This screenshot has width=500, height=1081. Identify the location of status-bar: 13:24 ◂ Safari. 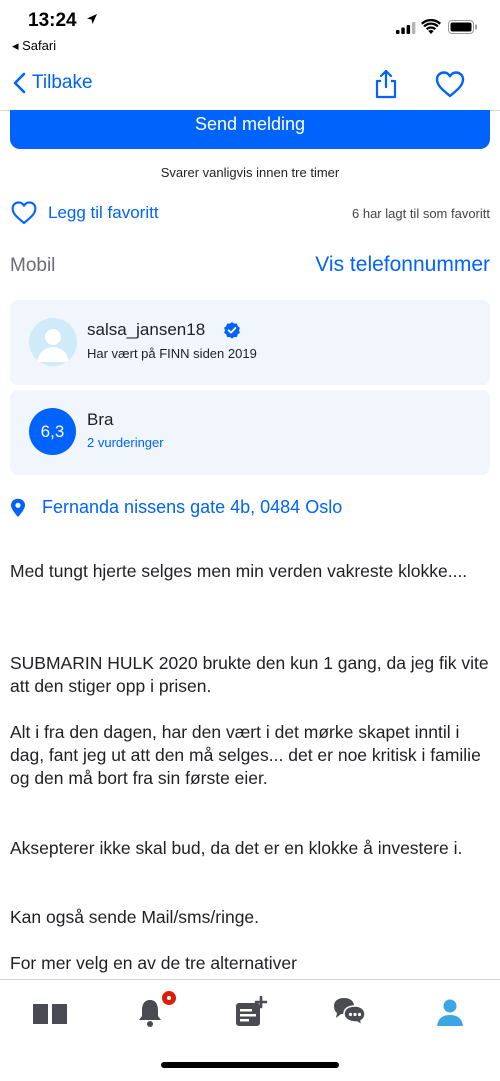
(250, 29).